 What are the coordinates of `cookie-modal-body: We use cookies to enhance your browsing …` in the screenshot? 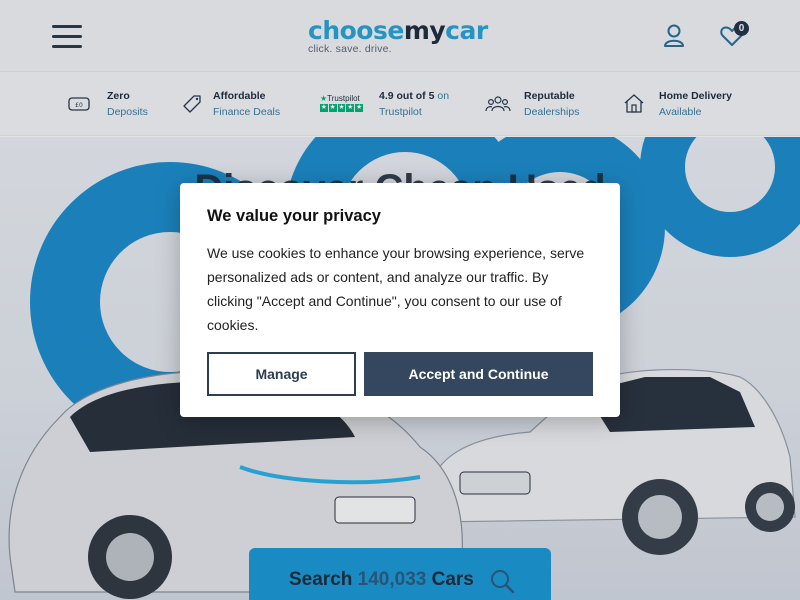 It's located at (396, 289).